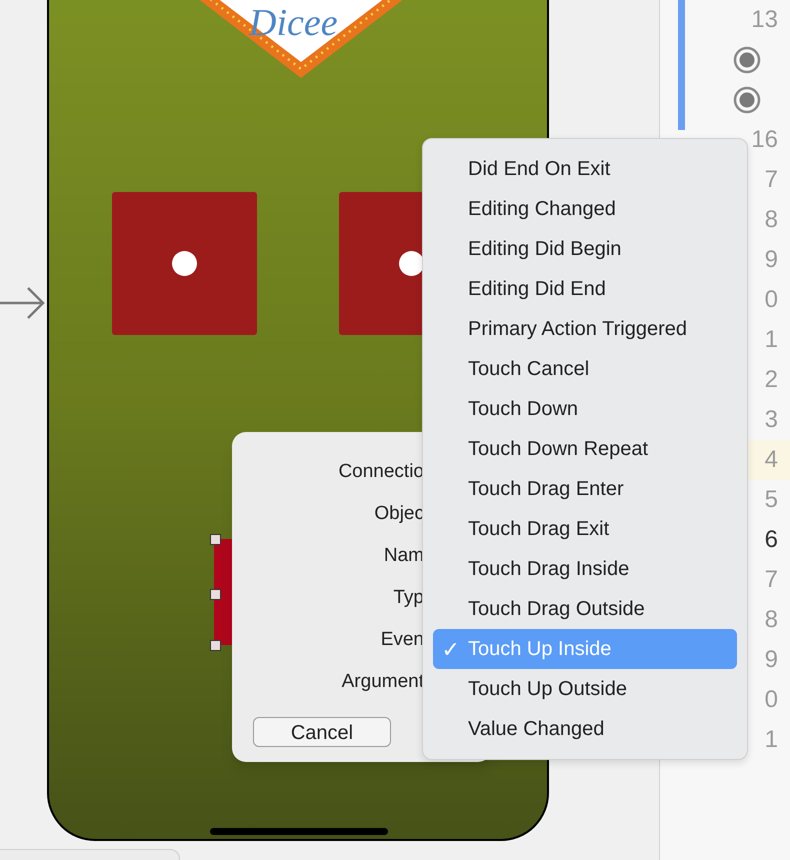 Image resolution: width=790 pixels, height=860 pixels. What do you see at coordinates (585, 609) in the screenshot?
I see `menu-item: Touch Drag Outside` at bounding box center [585, 609].